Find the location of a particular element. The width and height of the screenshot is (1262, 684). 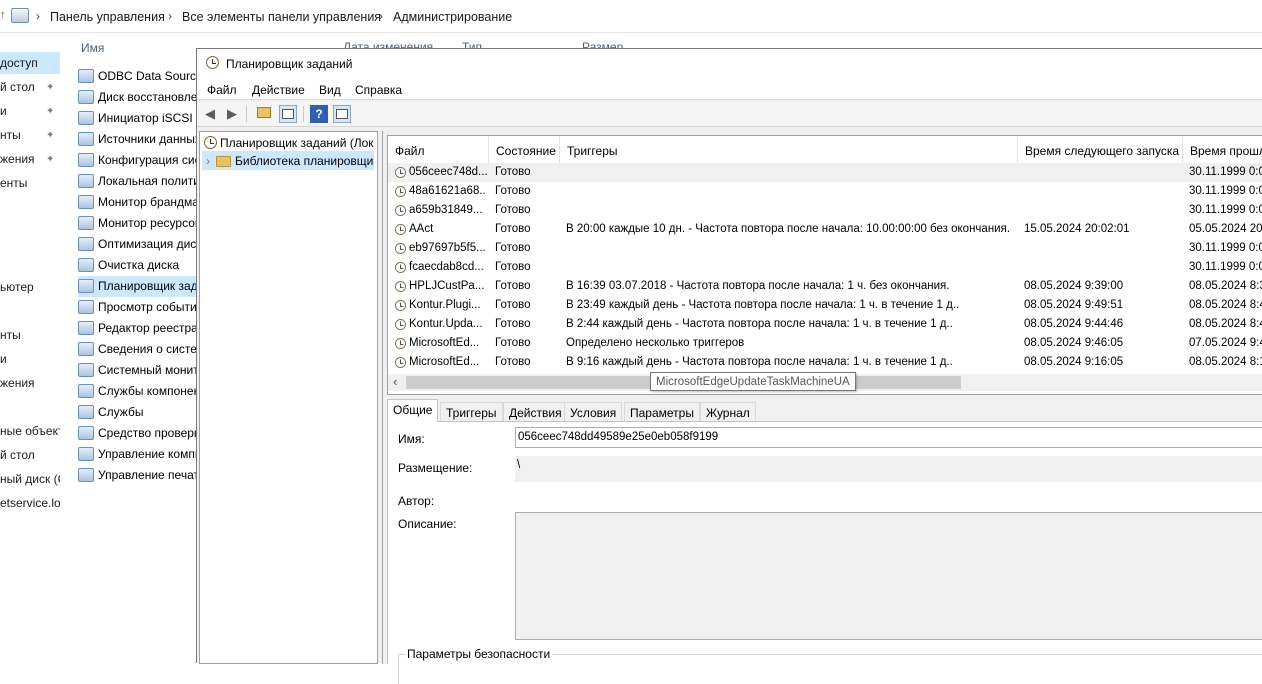

nav-item-elements: енты is located at coordinates (30, 183).